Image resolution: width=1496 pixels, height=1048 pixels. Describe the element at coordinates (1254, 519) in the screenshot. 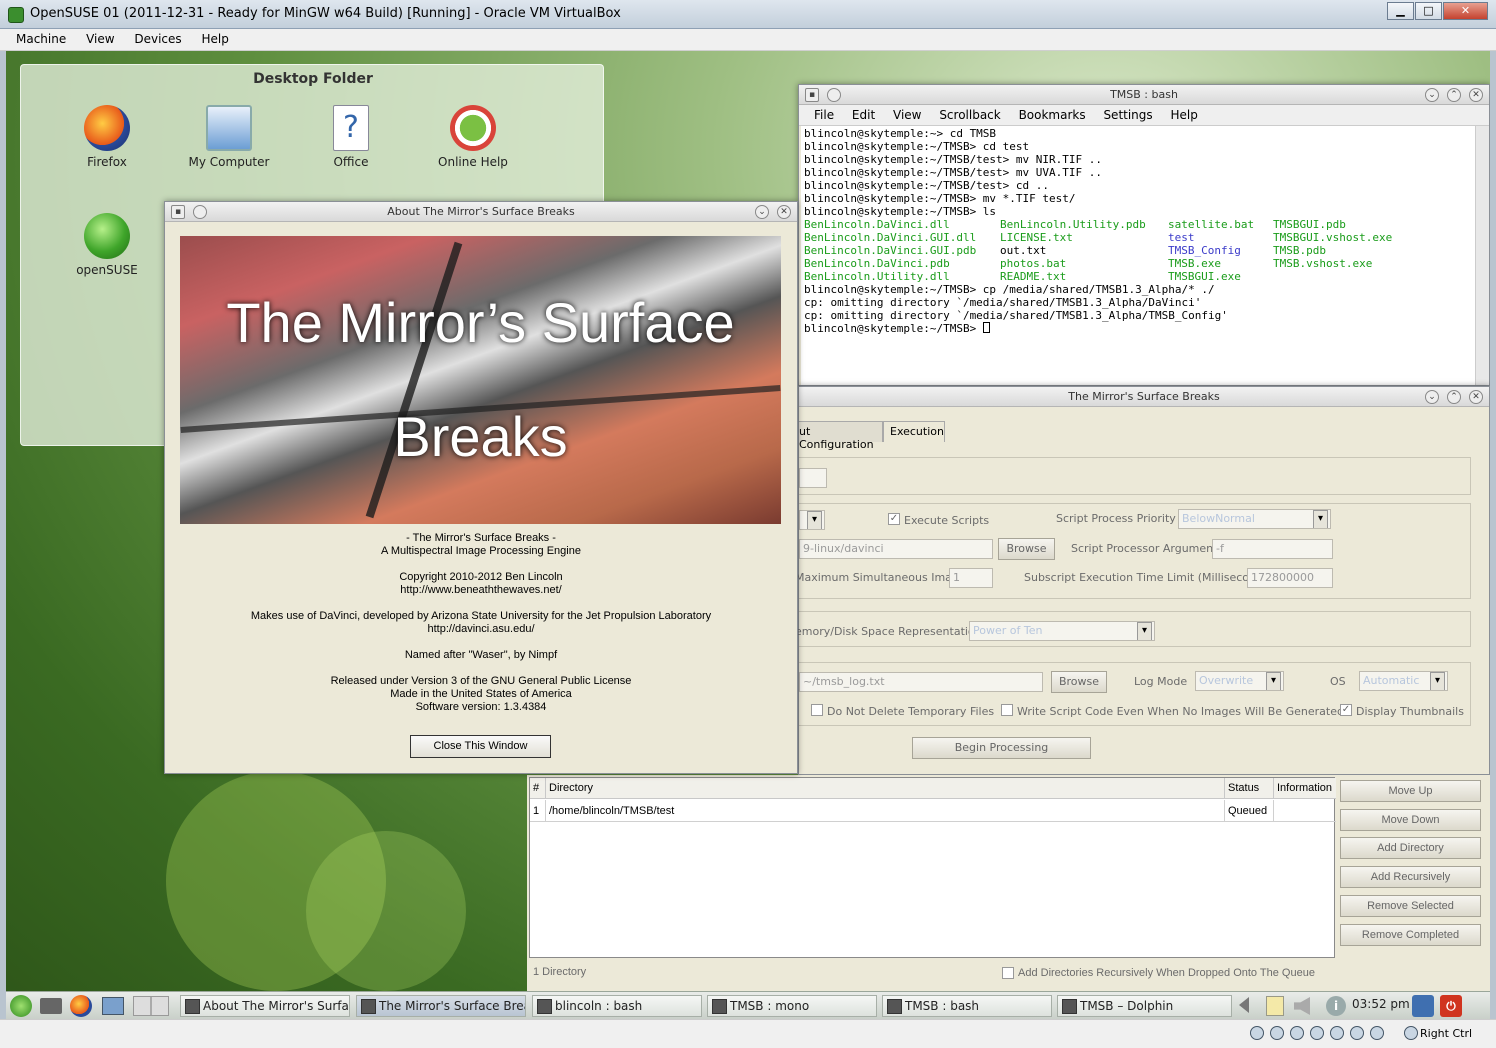

I see `script-priority-select: BelowNormal` at that location.